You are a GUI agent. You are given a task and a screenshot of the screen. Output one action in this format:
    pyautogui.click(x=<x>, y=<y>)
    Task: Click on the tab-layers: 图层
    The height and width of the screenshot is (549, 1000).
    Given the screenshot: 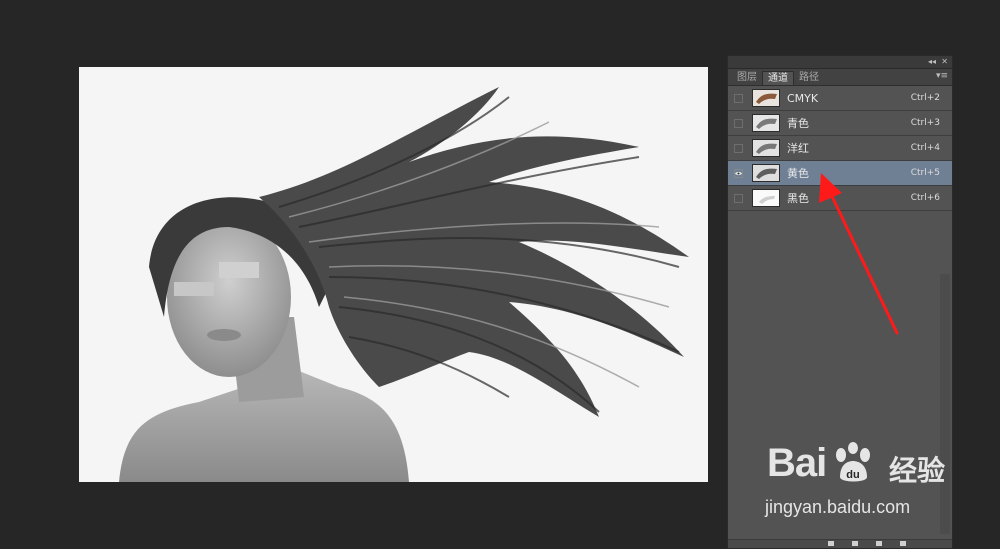 What is the action you would take?
    pyautogui.click(x=747, y=78)
    